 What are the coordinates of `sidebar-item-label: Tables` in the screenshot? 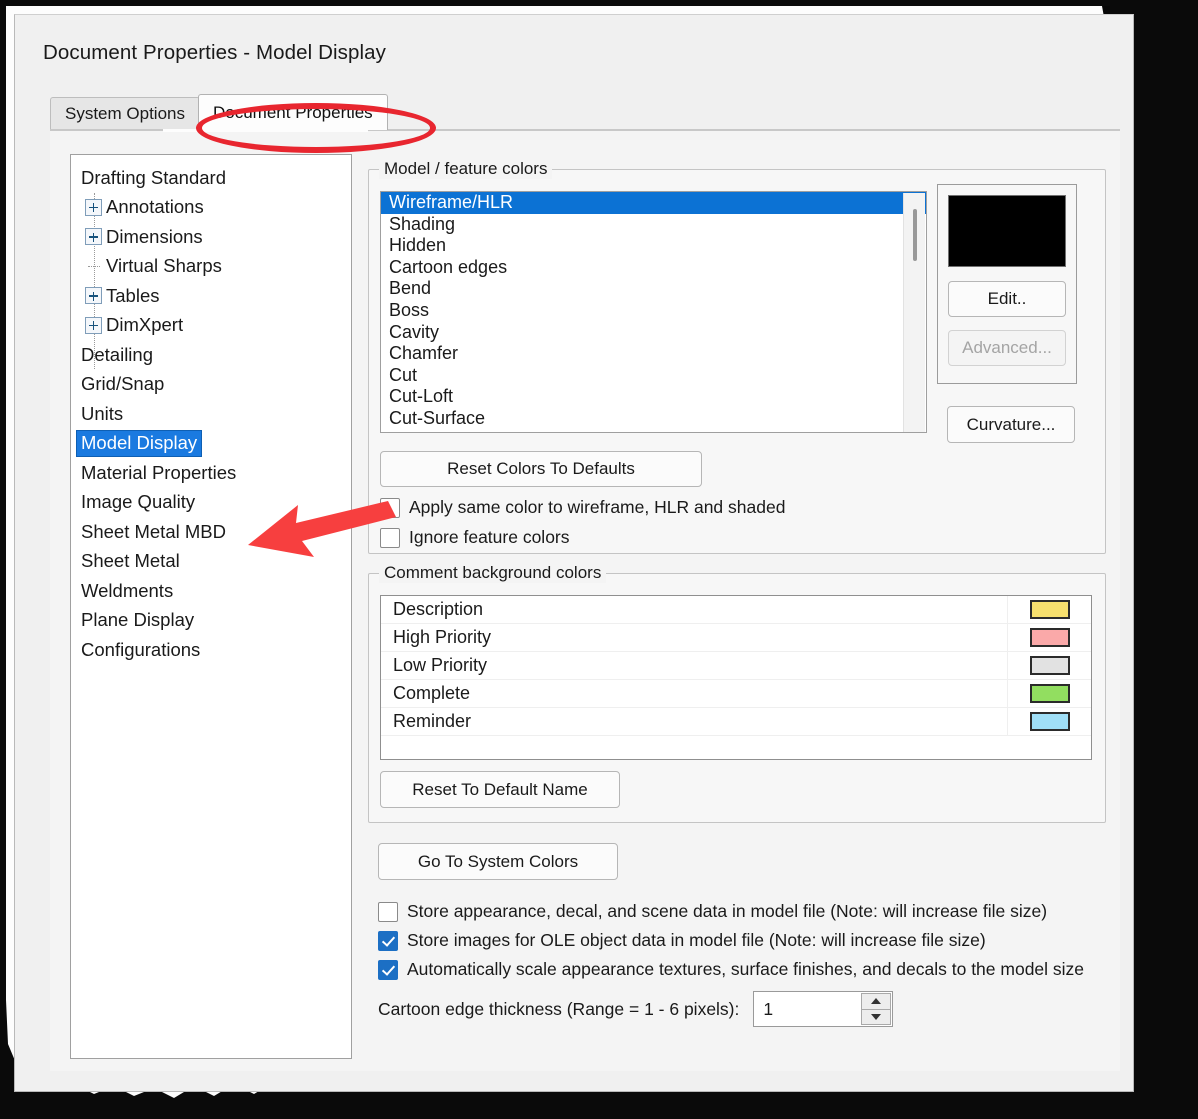 It's located at (133, 295).